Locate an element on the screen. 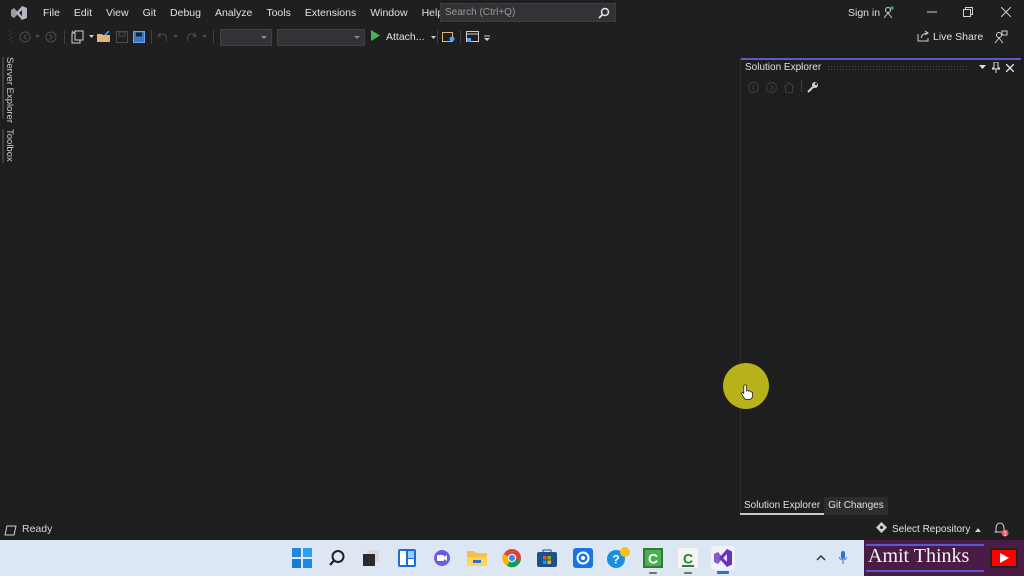 This screenshot has height=576, width=1024. solution-explorer-bottom-tabs: Solution Explorer Git Changes is located at coordinates (814, 506).